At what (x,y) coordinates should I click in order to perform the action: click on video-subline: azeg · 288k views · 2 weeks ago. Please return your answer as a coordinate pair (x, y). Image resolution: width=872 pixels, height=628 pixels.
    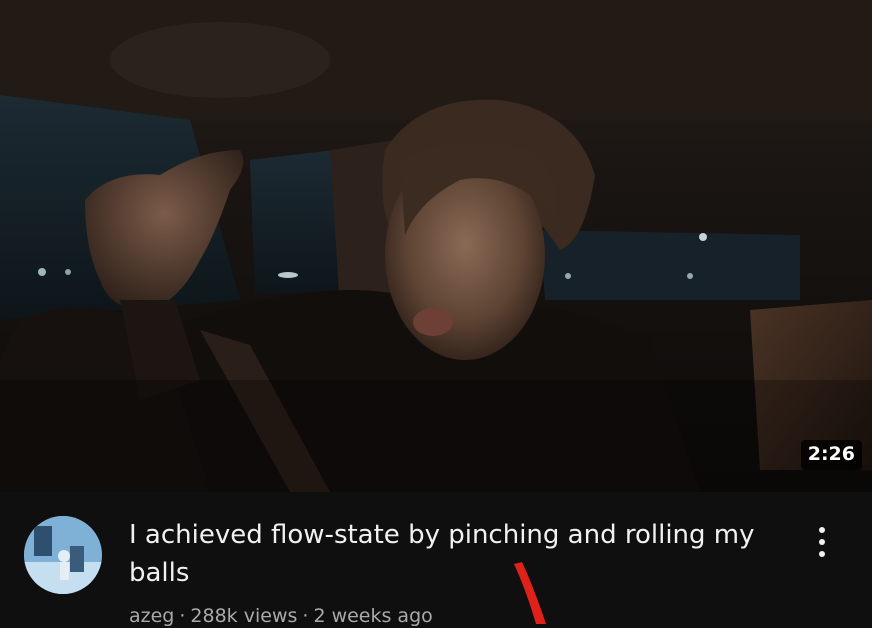
    Looking at the image, I should click on (281, 616).